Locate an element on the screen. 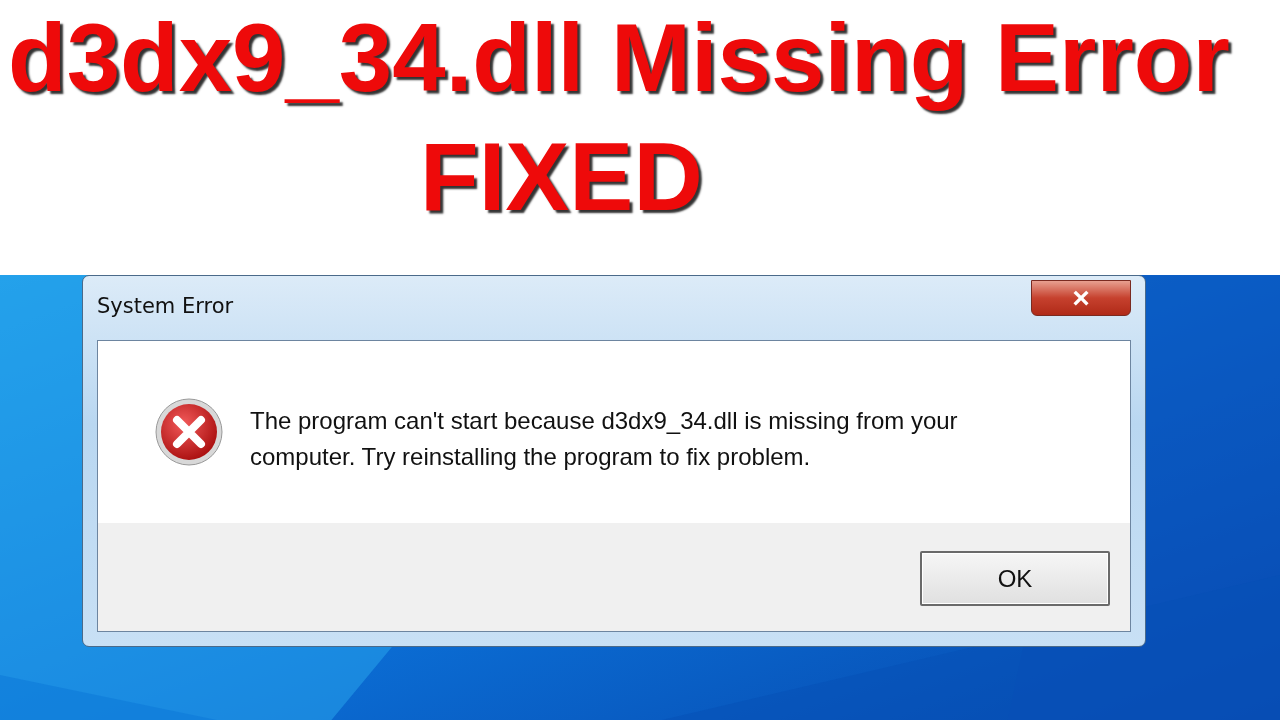 The height and width of the screenshot is (720, 1280). ok-button: OK is located at coordinates (1015, 578).